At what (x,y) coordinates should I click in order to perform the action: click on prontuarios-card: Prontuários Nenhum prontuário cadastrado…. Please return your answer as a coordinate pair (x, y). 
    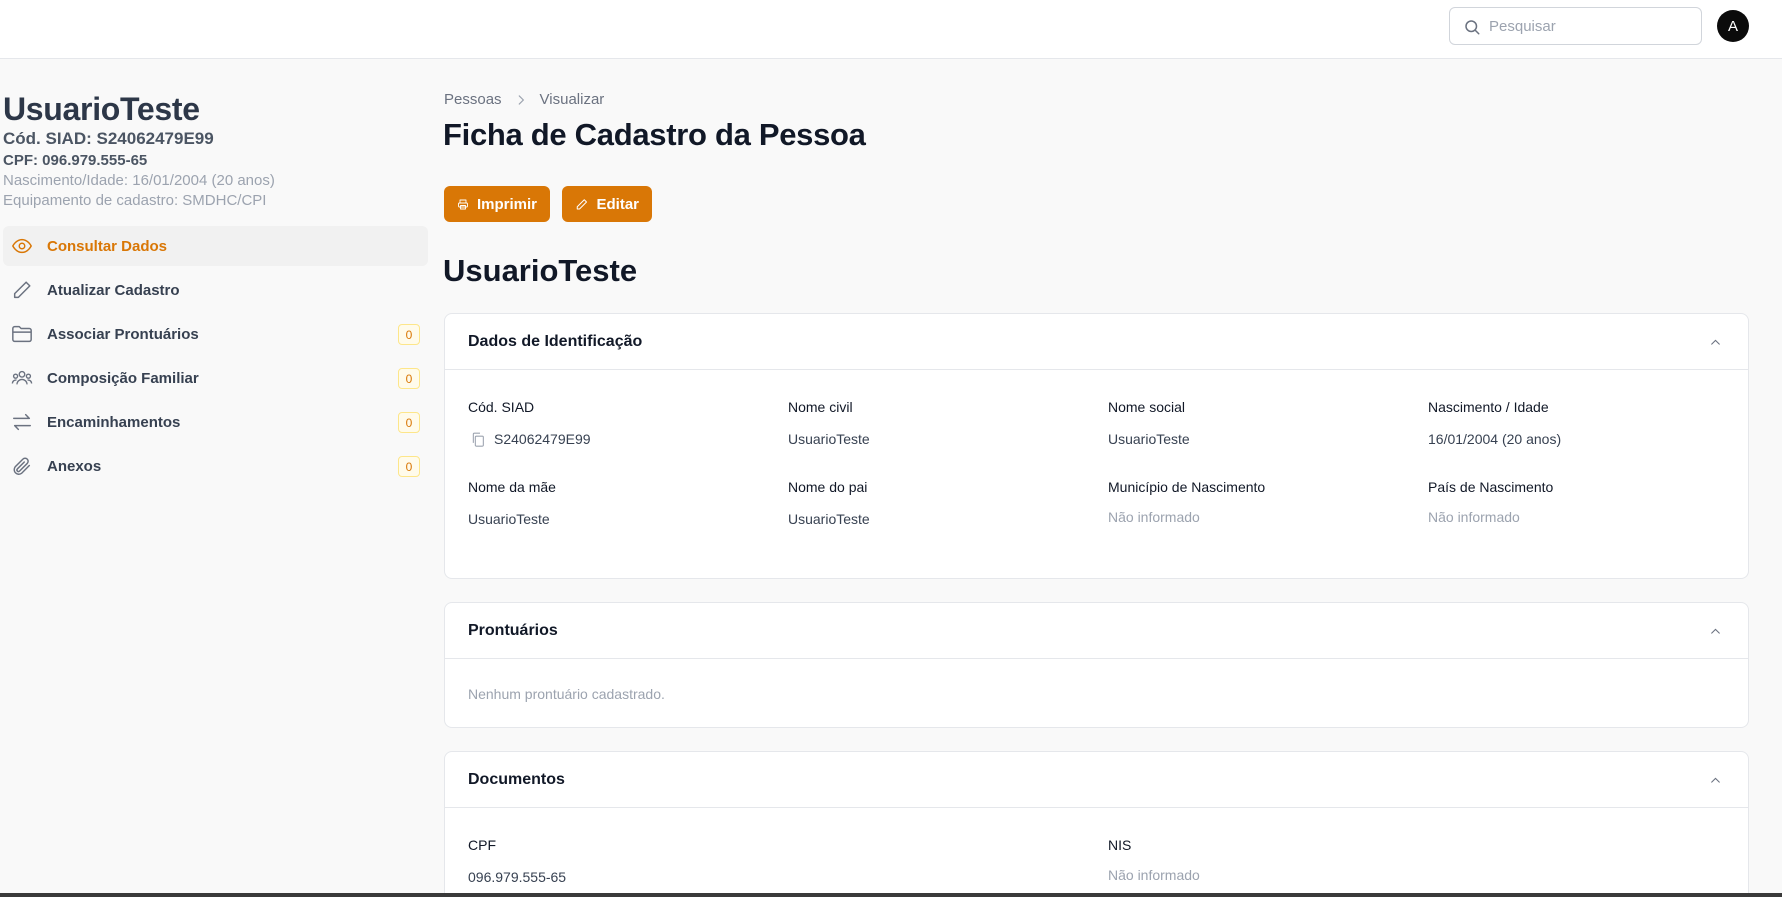
    Looking at the image, I should click on (1096, 665).